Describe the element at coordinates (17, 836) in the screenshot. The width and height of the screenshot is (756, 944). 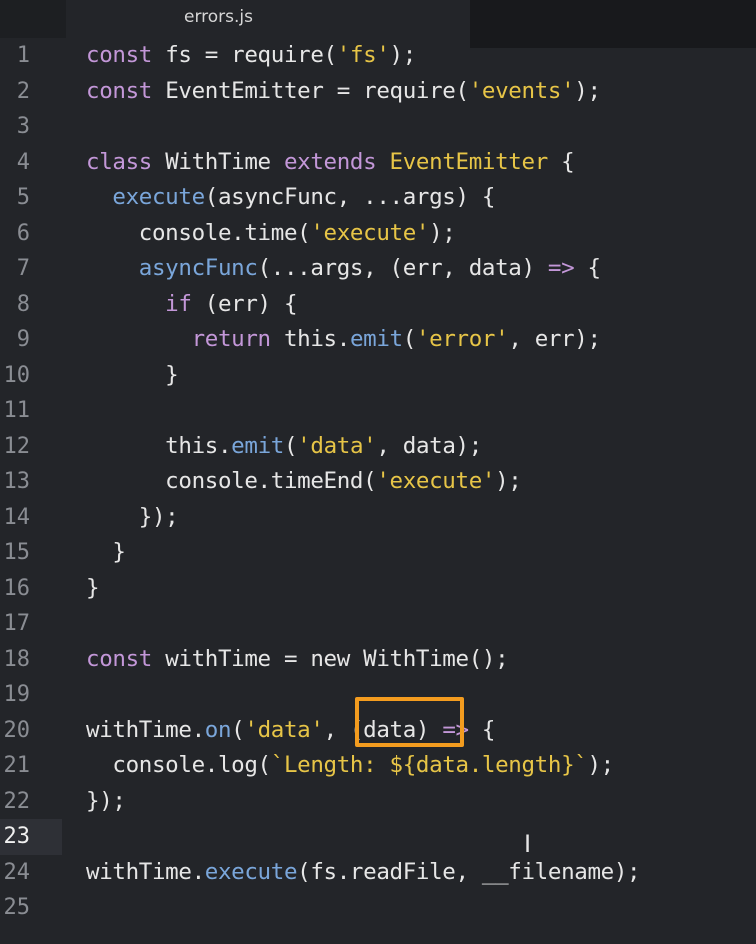
I see `line-number: 23` at that location.